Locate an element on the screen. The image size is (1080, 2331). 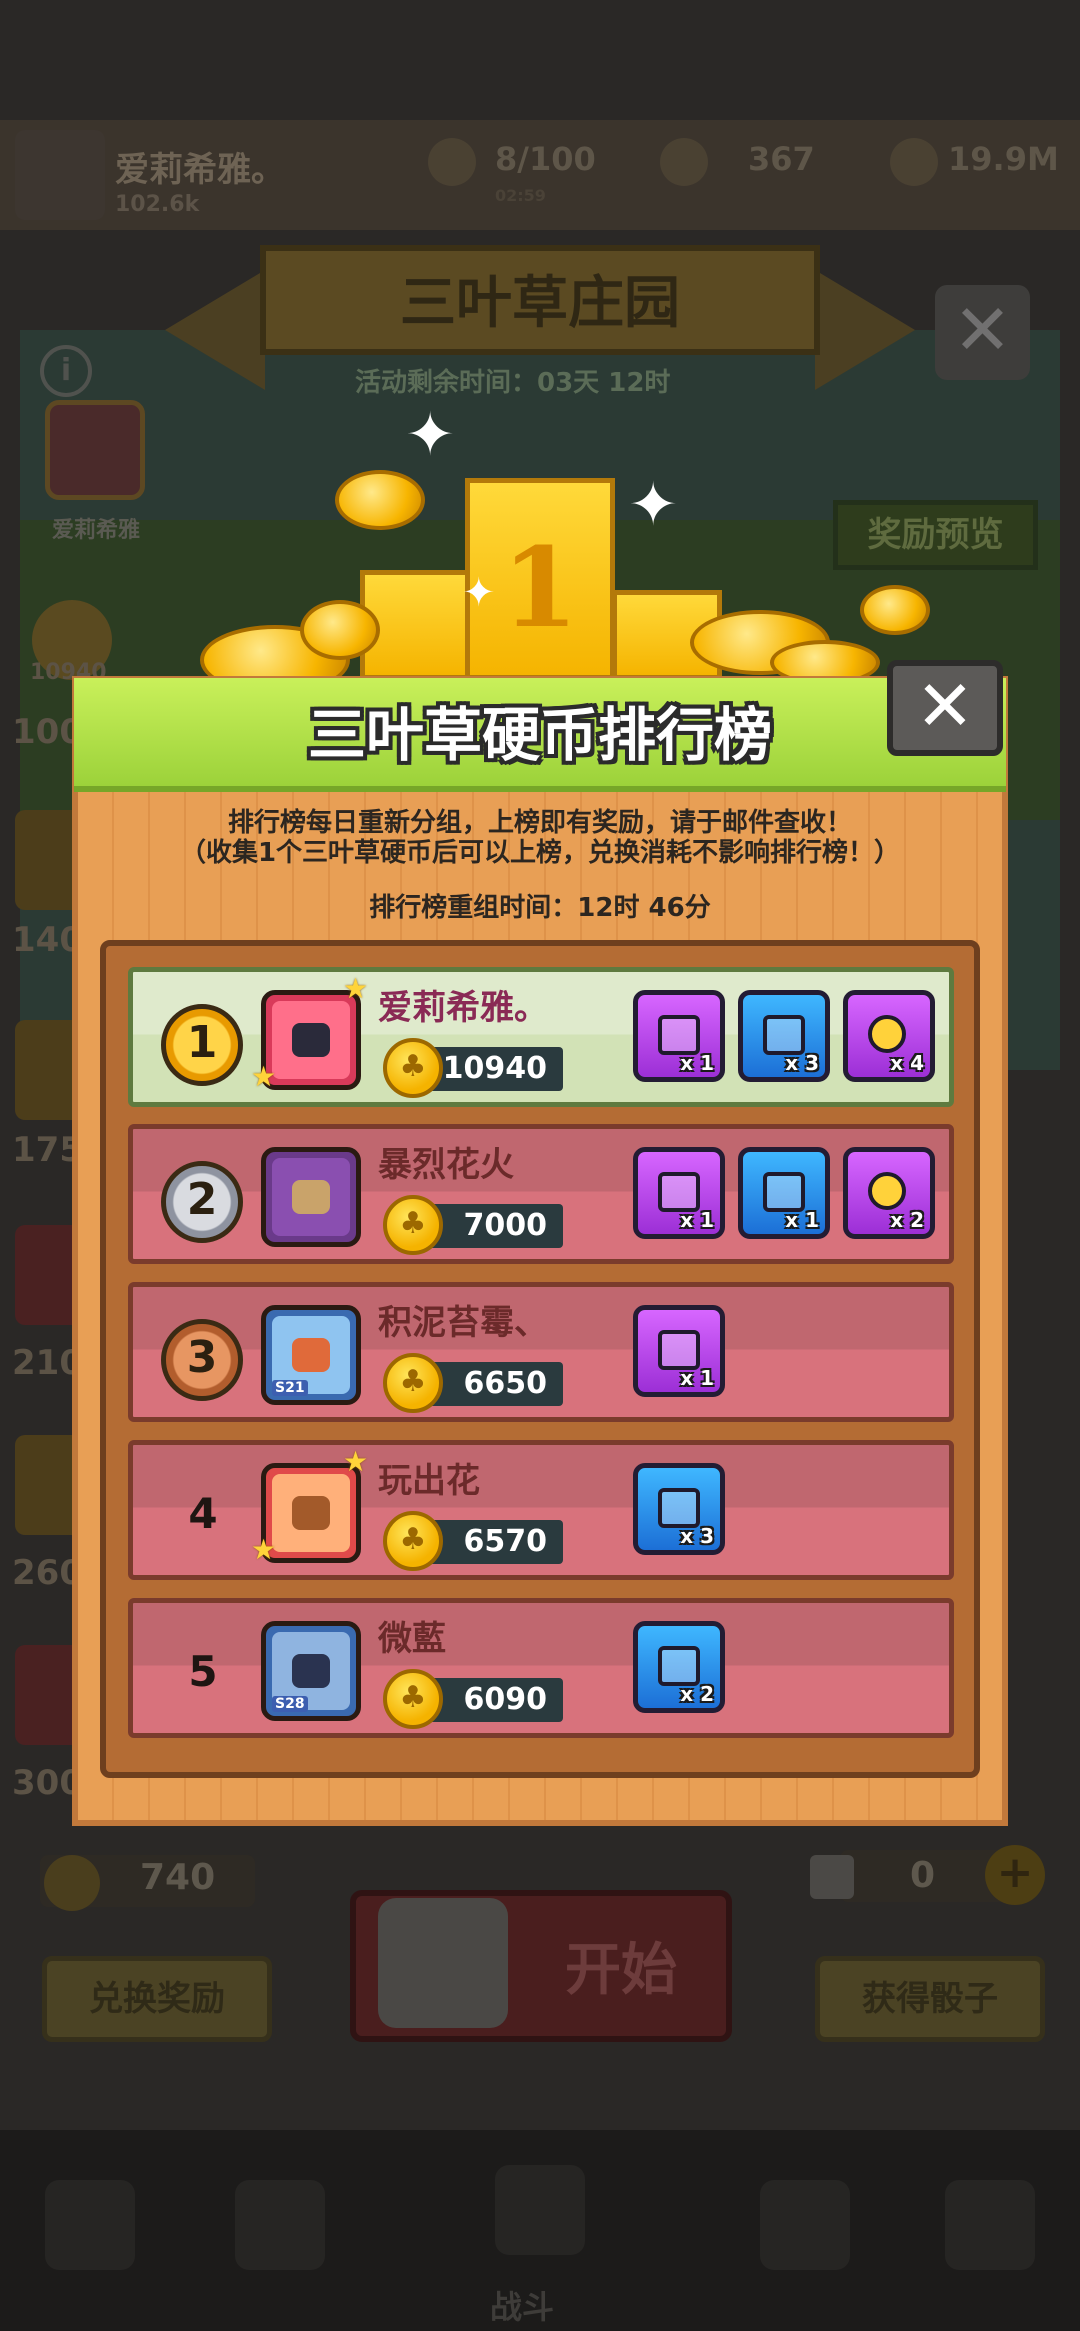
avatar is located at coordinates (311, 1197).